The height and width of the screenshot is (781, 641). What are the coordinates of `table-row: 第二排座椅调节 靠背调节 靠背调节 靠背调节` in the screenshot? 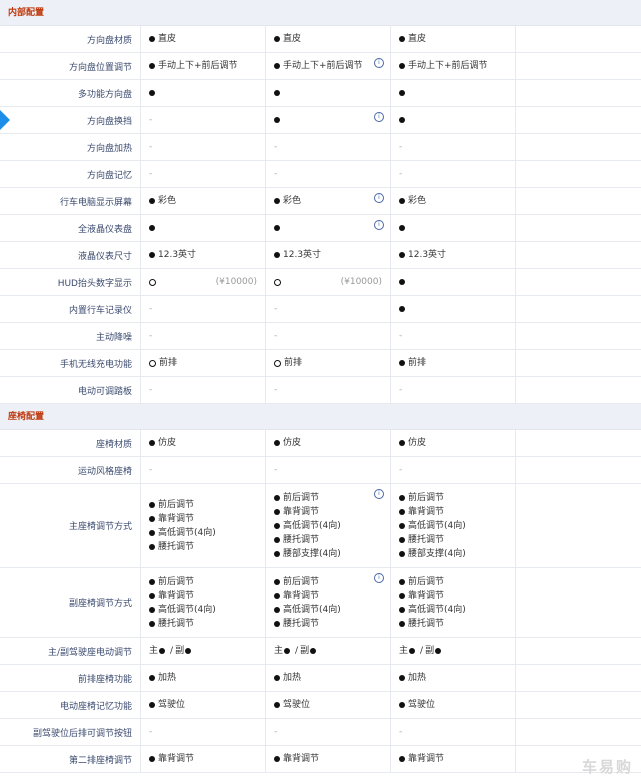 It's located at (320, 759).